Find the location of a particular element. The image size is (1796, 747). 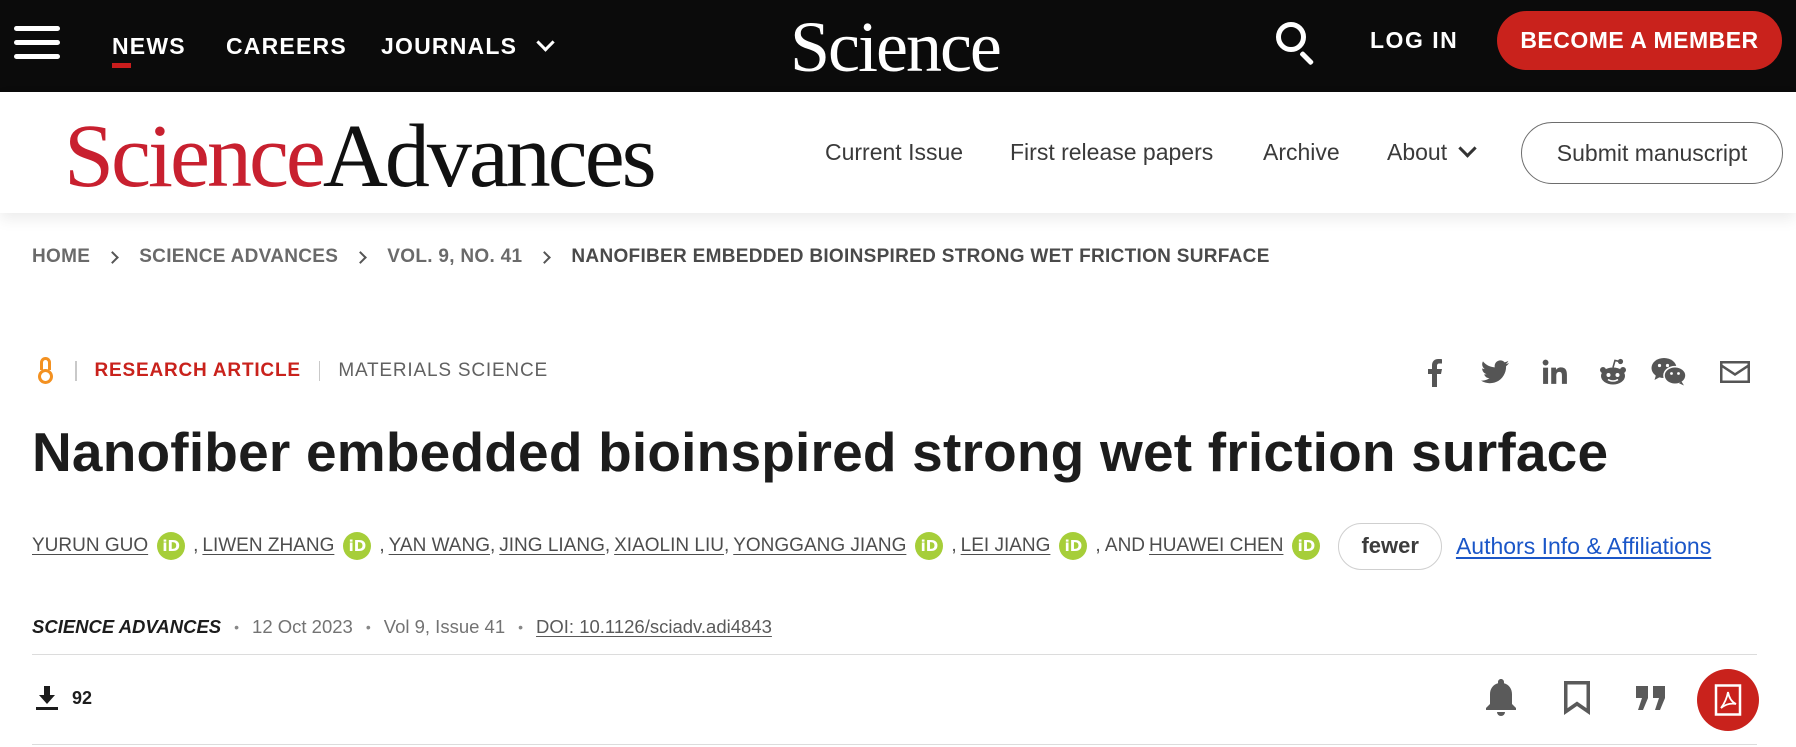

nav-careers: CAREERS is located at coordinates (286, 46).